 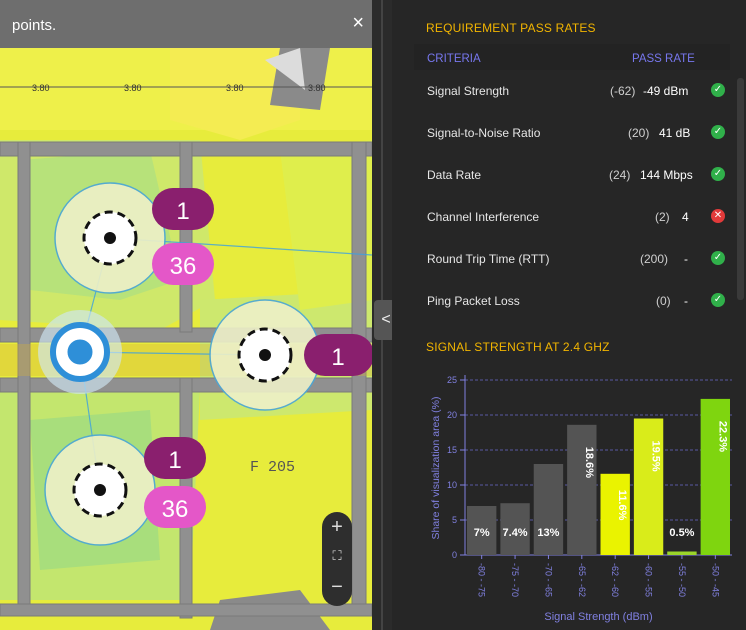 What do you see at coordinates (452, 450) in the screenshot?
I see `y-tick-label: 15` at bounding box center [452, 450].